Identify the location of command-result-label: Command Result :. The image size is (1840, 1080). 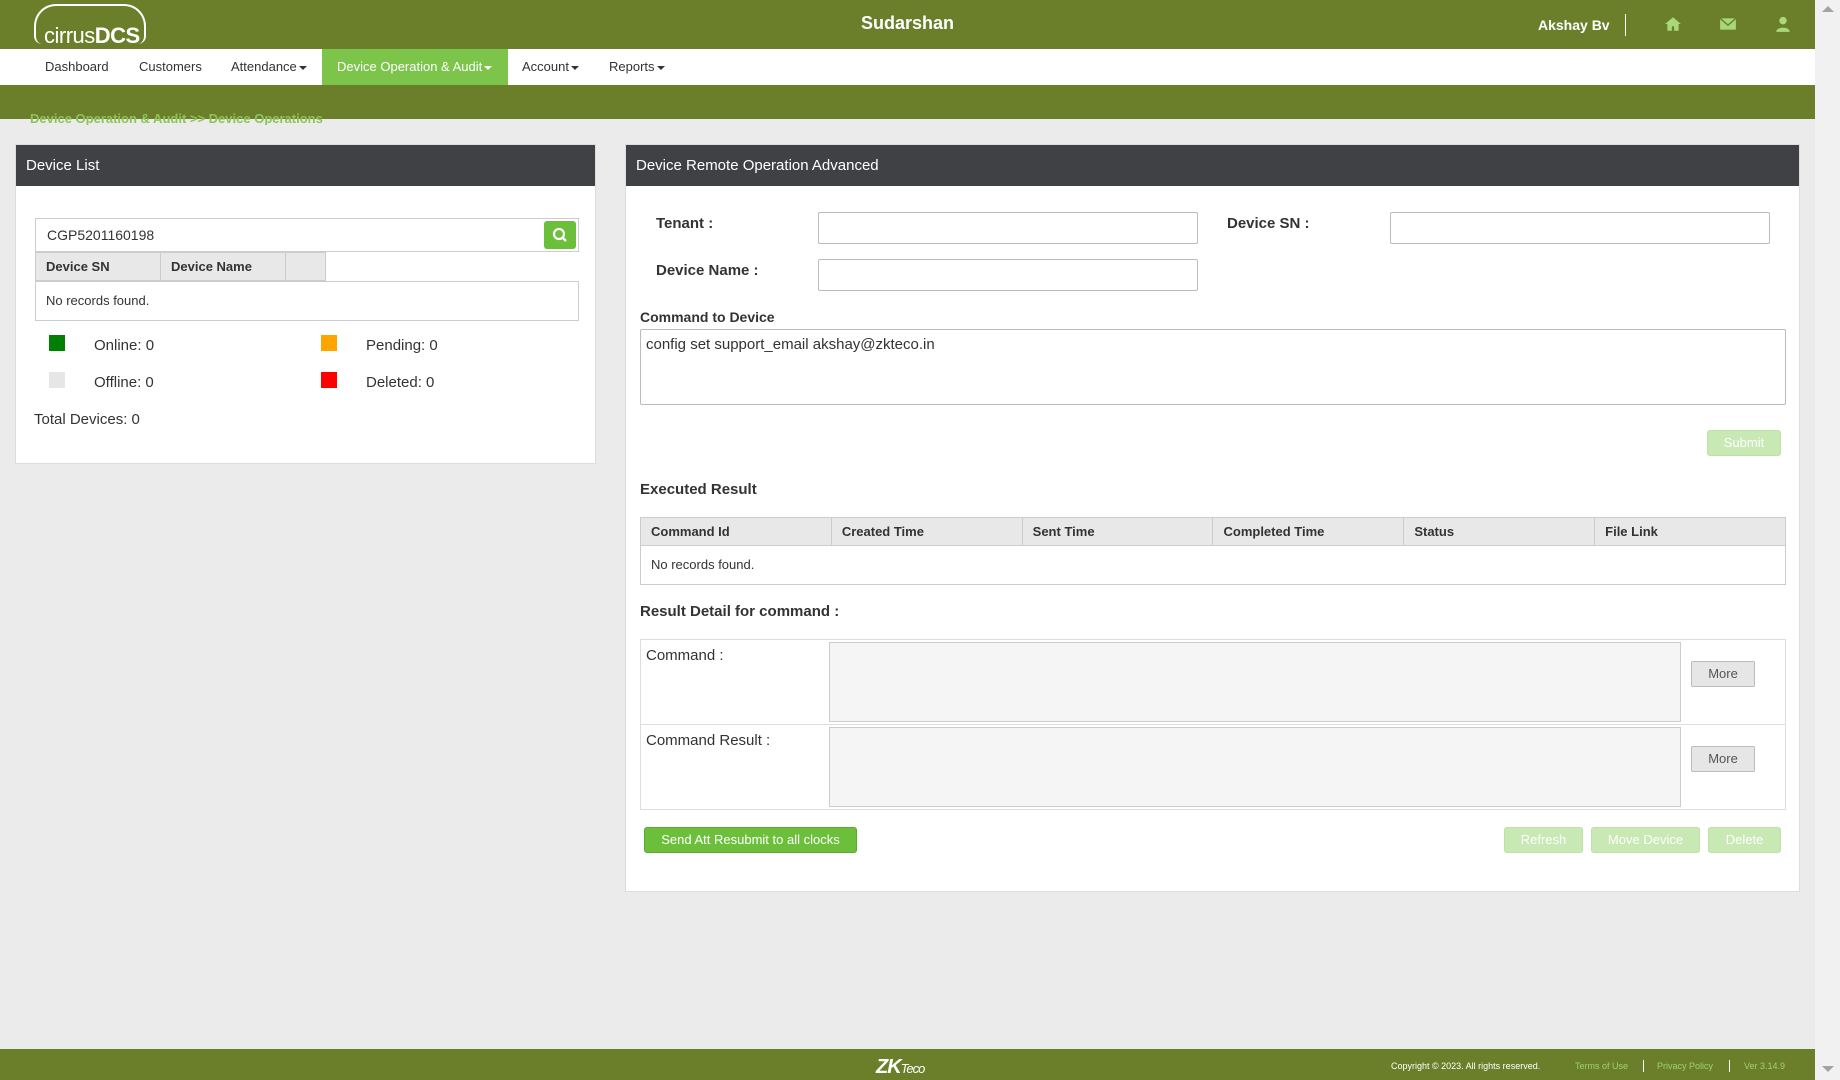
(708, 740).